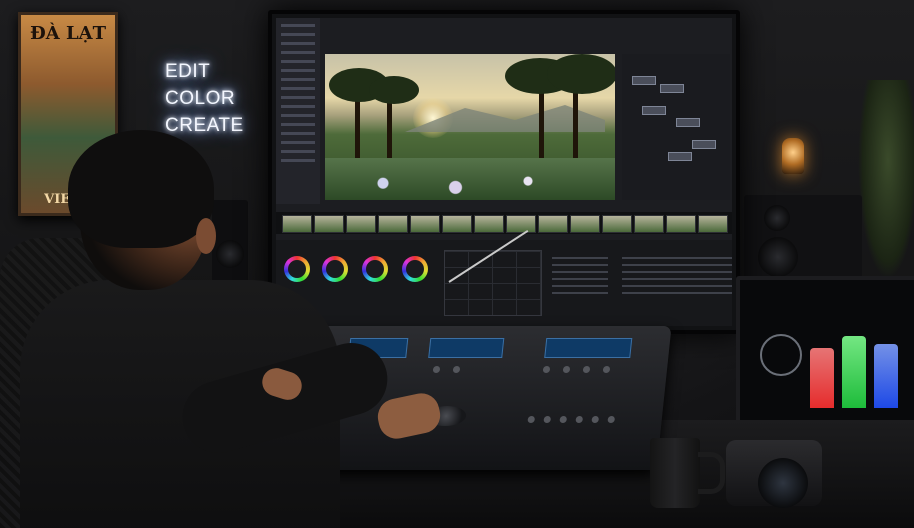 Image resolution: width=914 pixels, height=528 pixels. I want to click on video-viewer, so click(470, 127).